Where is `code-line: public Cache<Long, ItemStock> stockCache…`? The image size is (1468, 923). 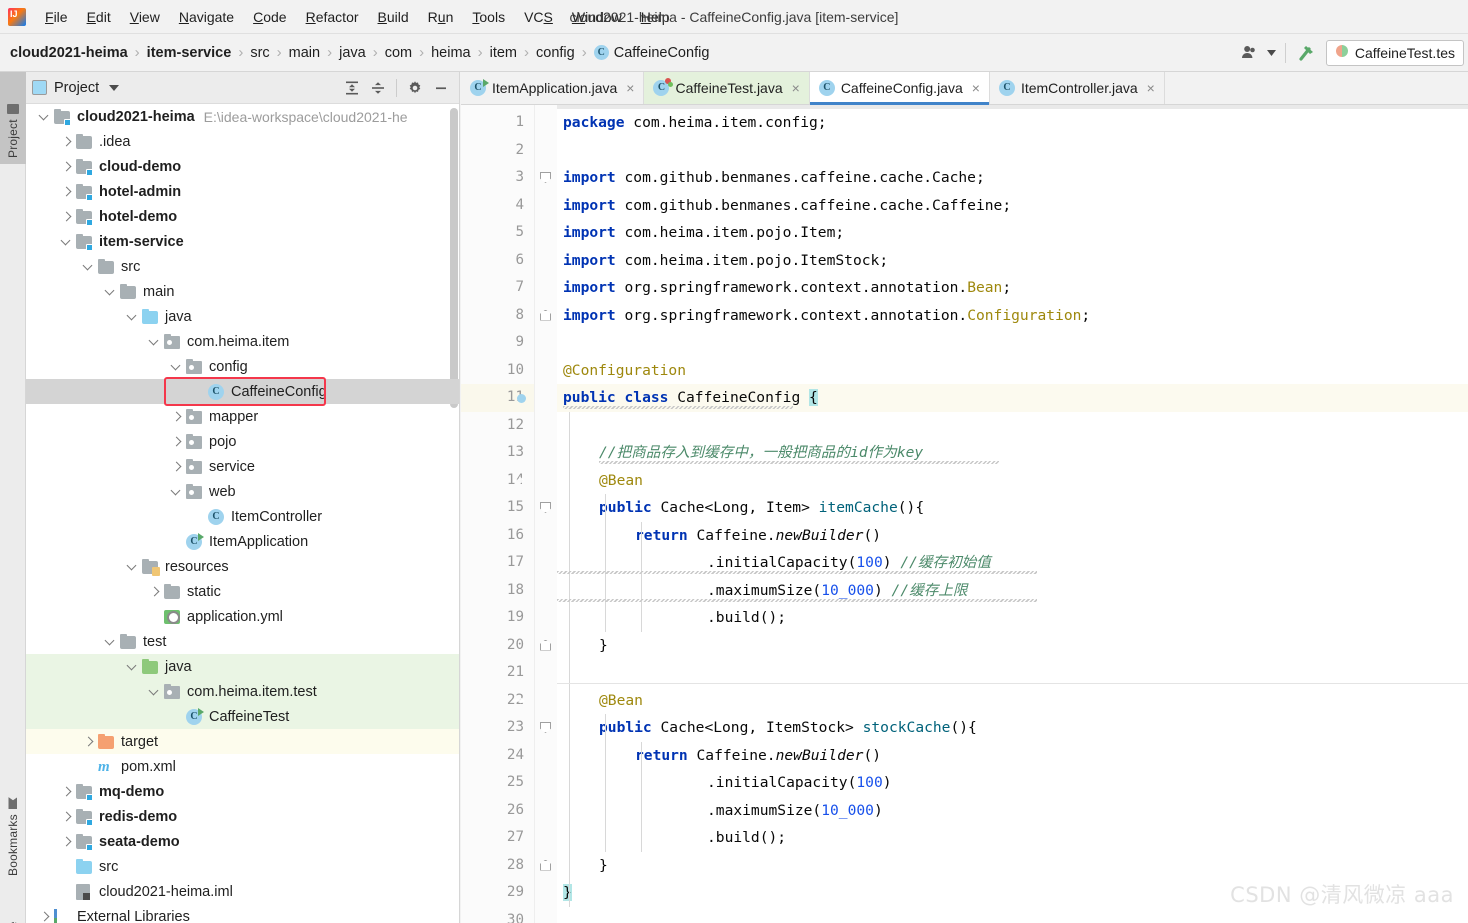 code-line: public Cache<Long, ItemStock> stockCache… is located at coordinates (767, 728).